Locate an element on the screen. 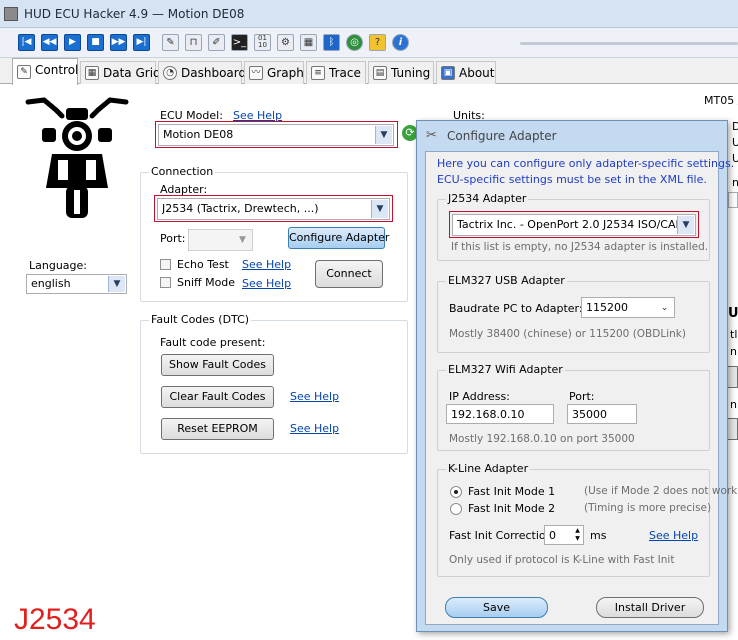 This screenshot has height=640, width=738. fast-init-correction-stepper: 0 ▲ ▼ is located at coordinates (564, 535).